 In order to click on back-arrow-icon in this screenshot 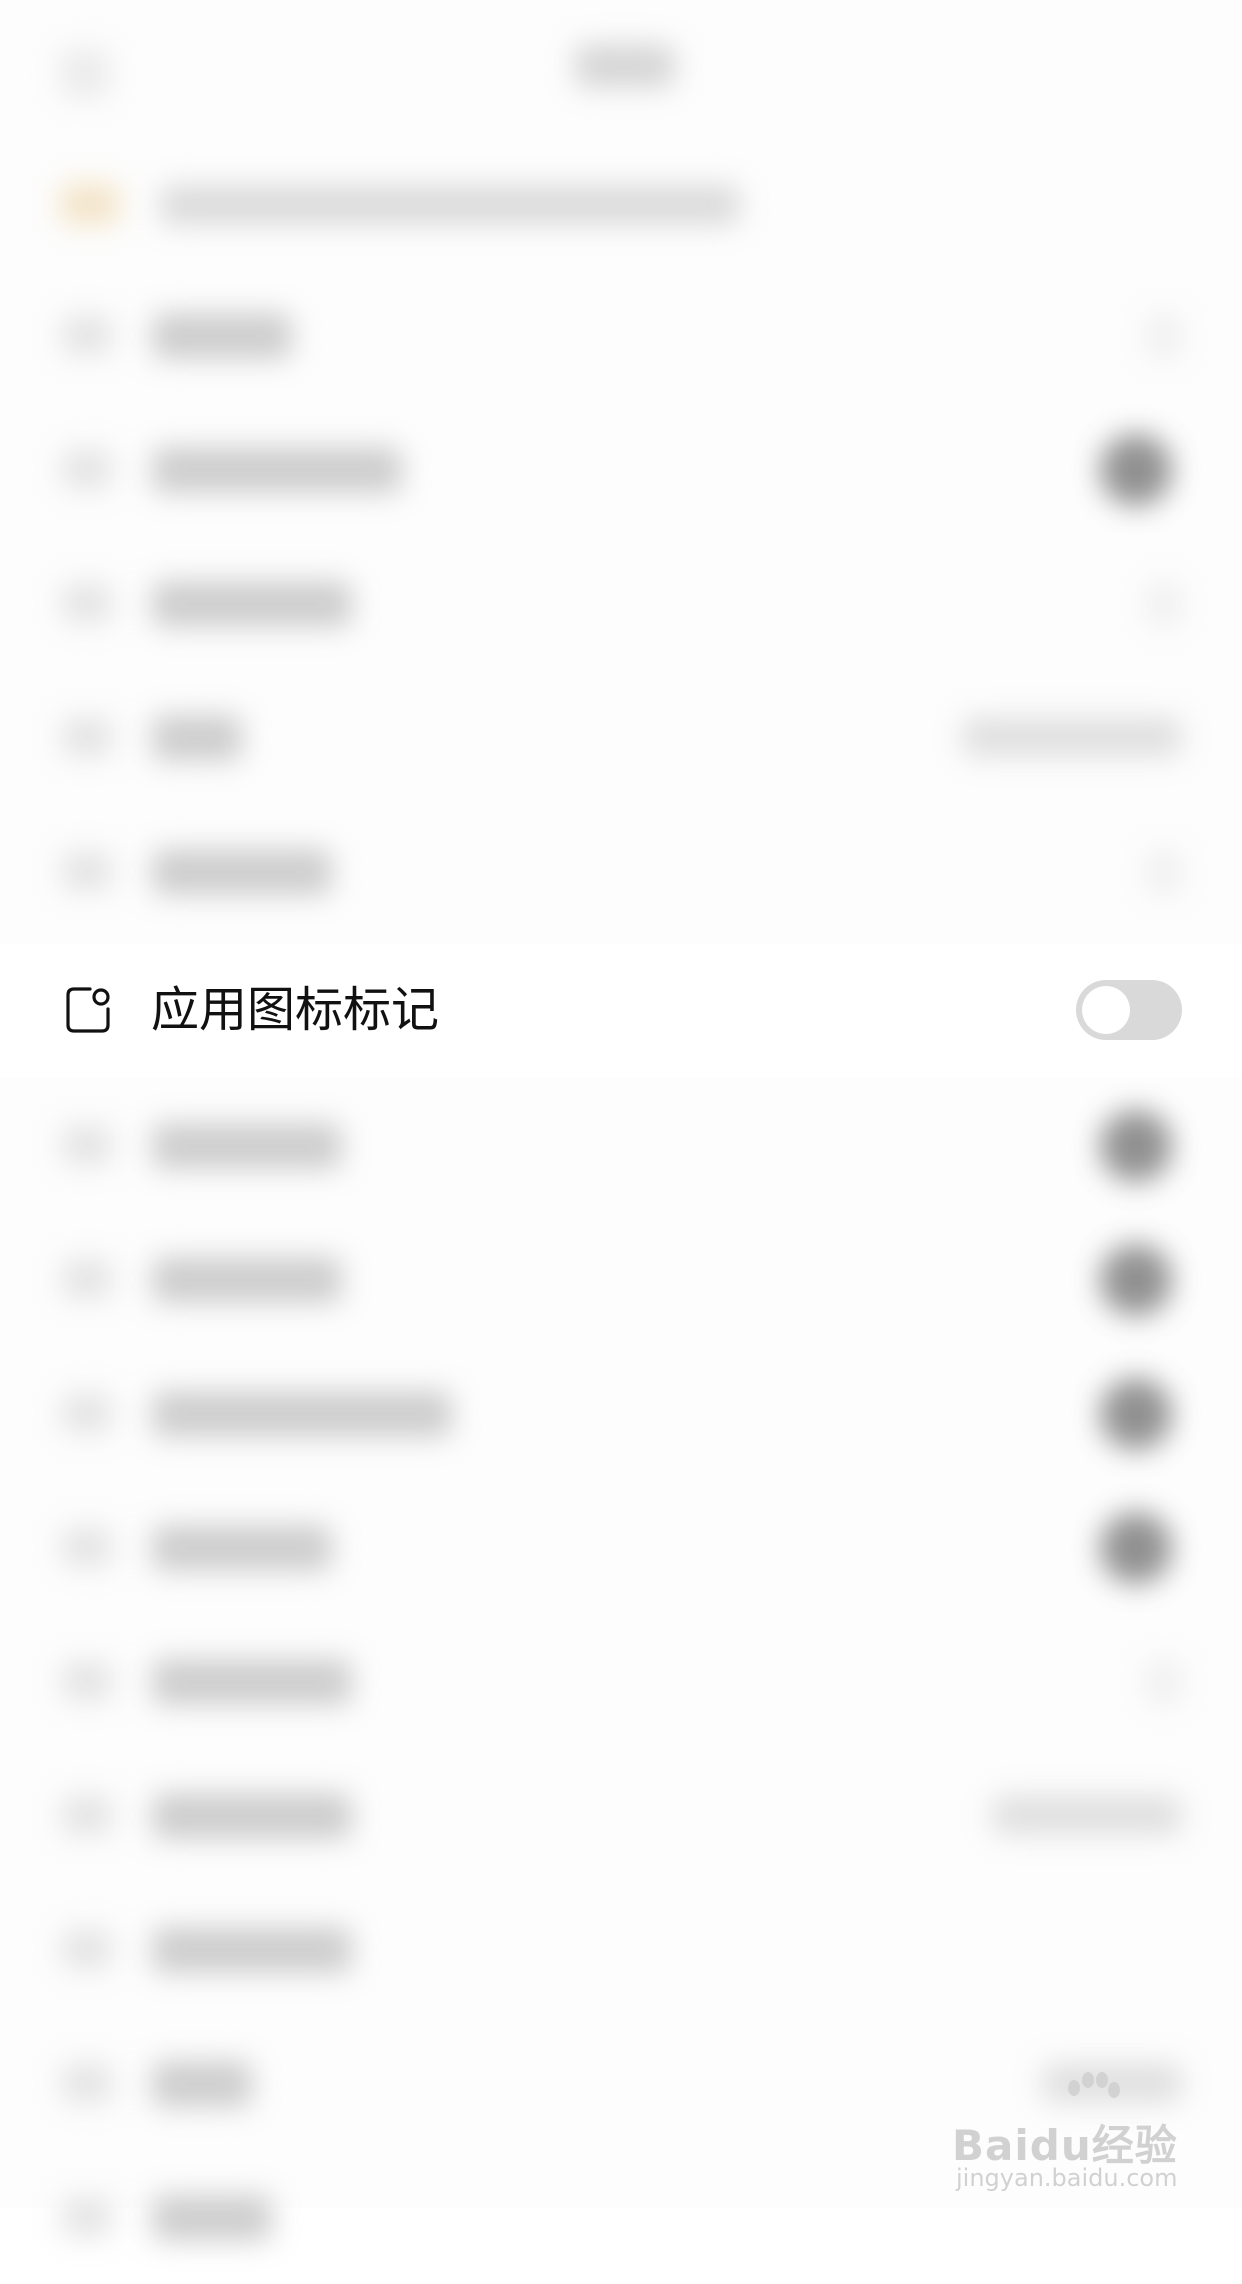, I will do `click(85, 73)`.